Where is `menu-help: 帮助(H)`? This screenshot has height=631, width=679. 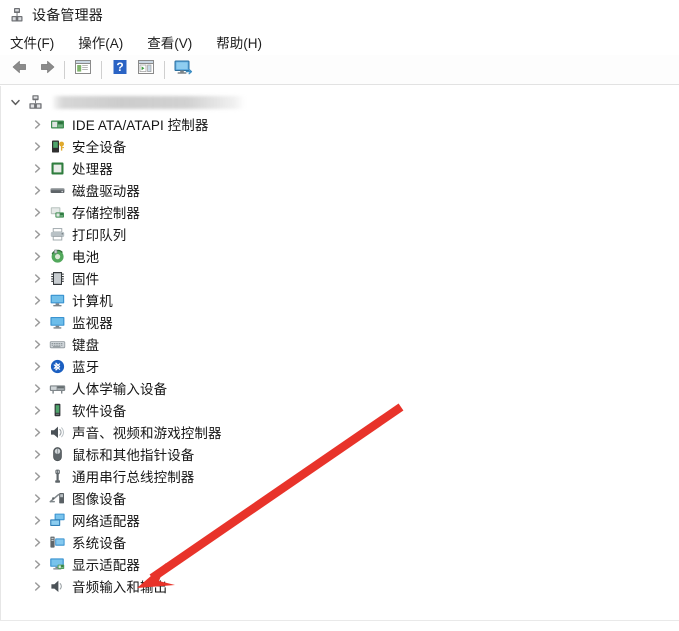
menu-help: 帮助(H) is located at coordinates (239, 42).